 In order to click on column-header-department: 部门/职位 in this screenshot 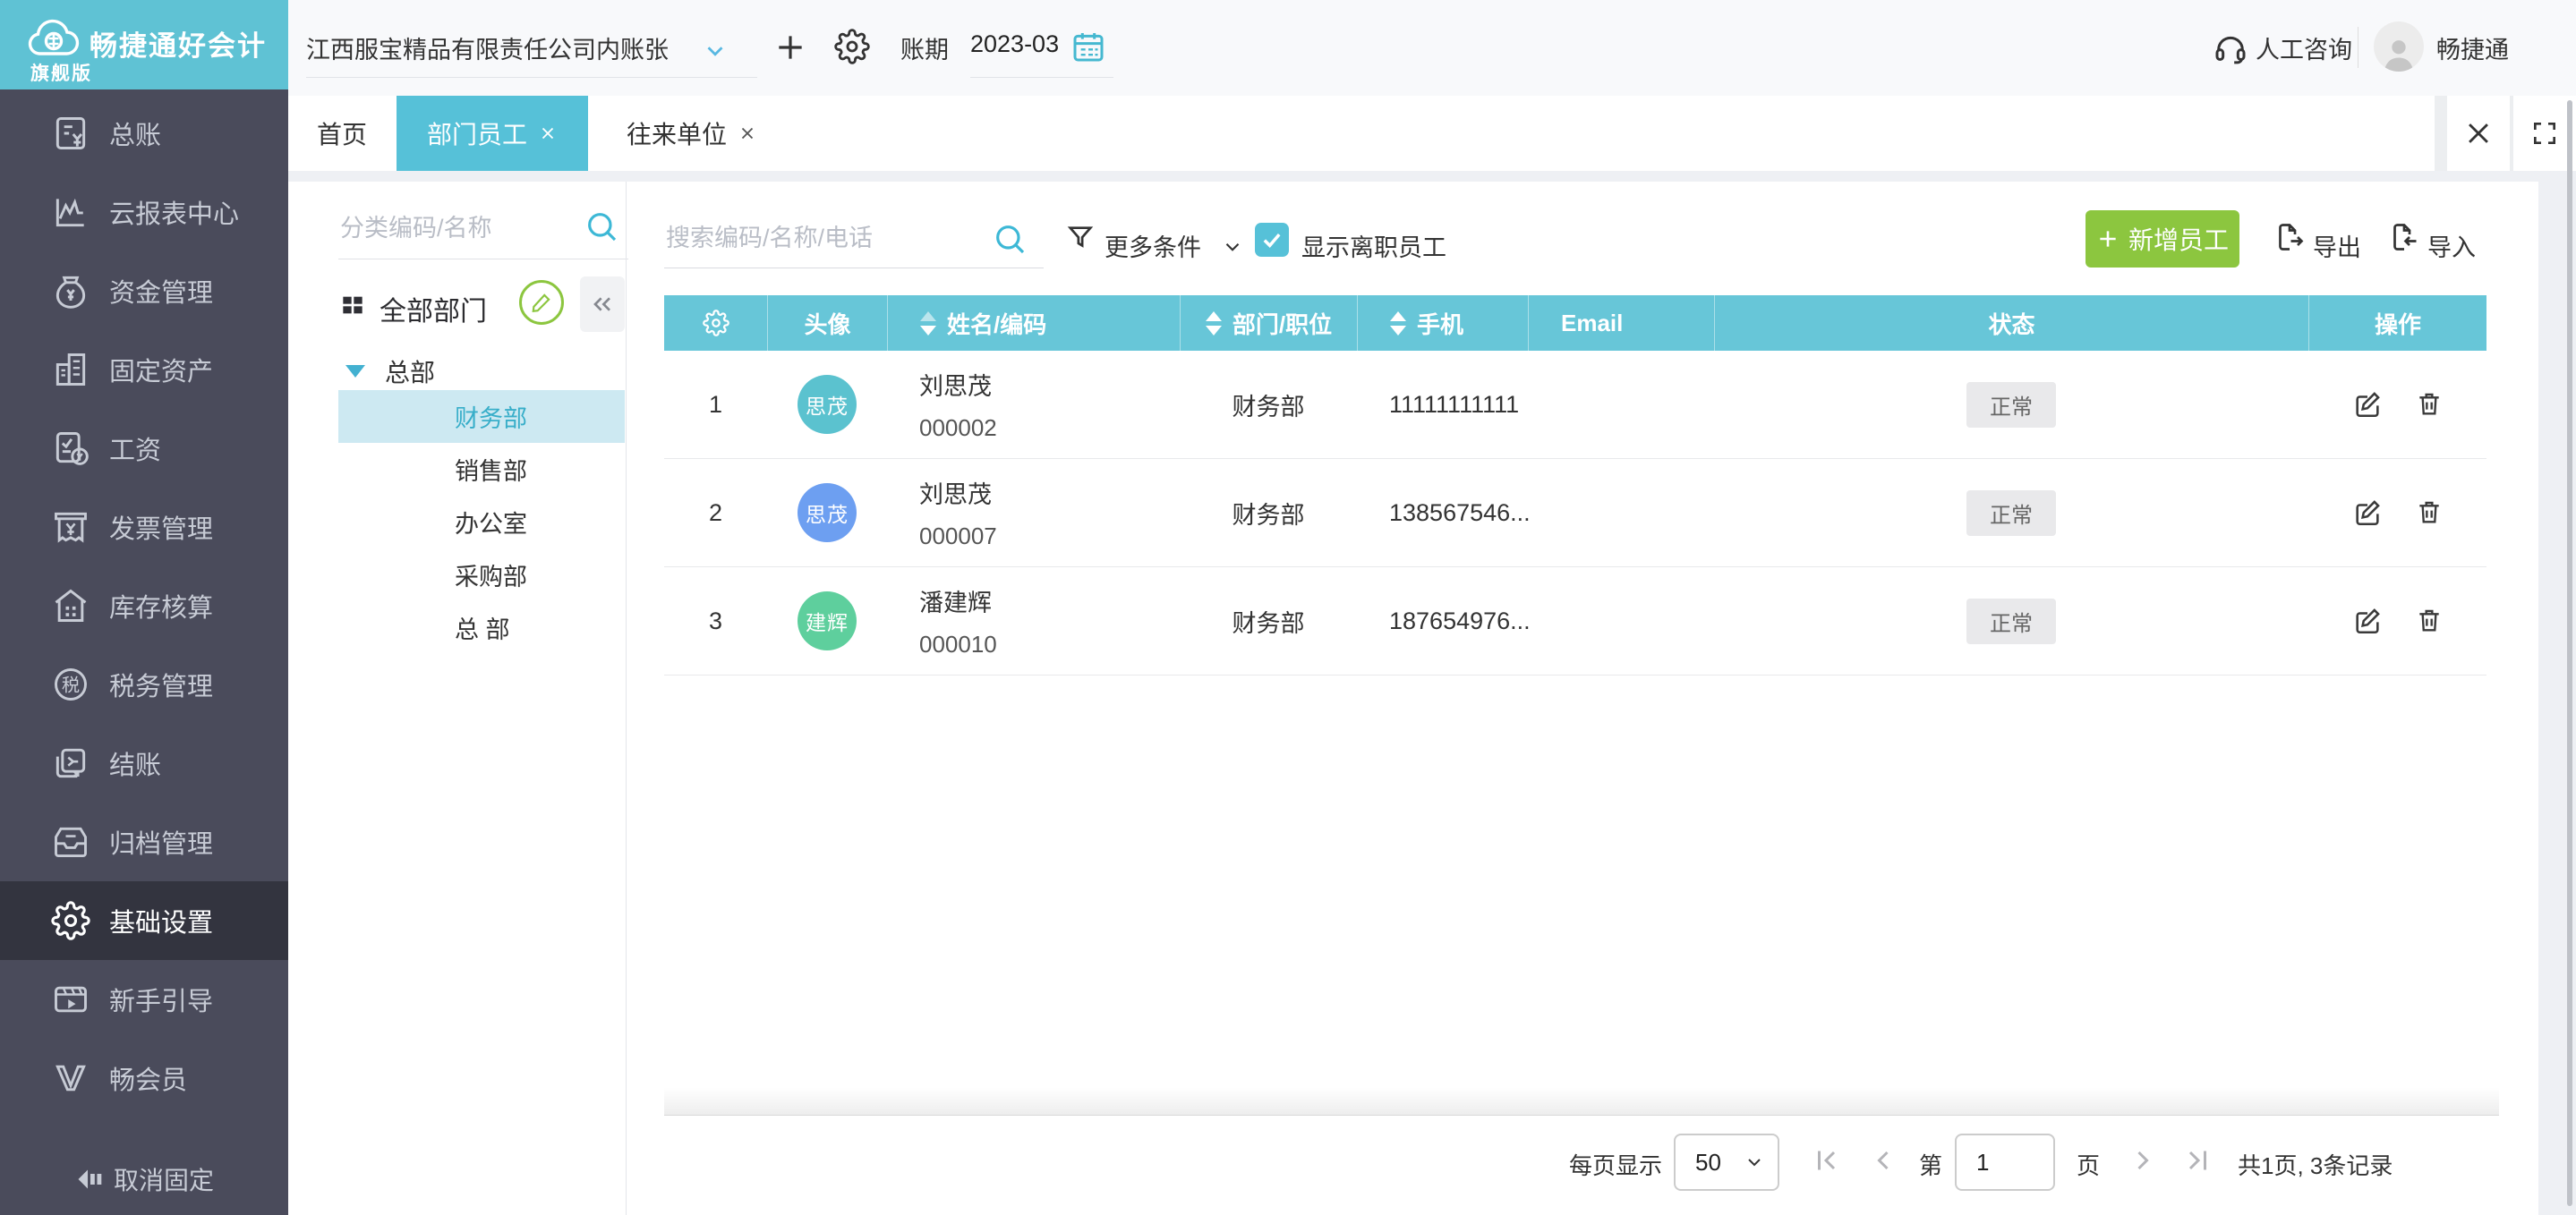, I will do `click(1268, 323)`.